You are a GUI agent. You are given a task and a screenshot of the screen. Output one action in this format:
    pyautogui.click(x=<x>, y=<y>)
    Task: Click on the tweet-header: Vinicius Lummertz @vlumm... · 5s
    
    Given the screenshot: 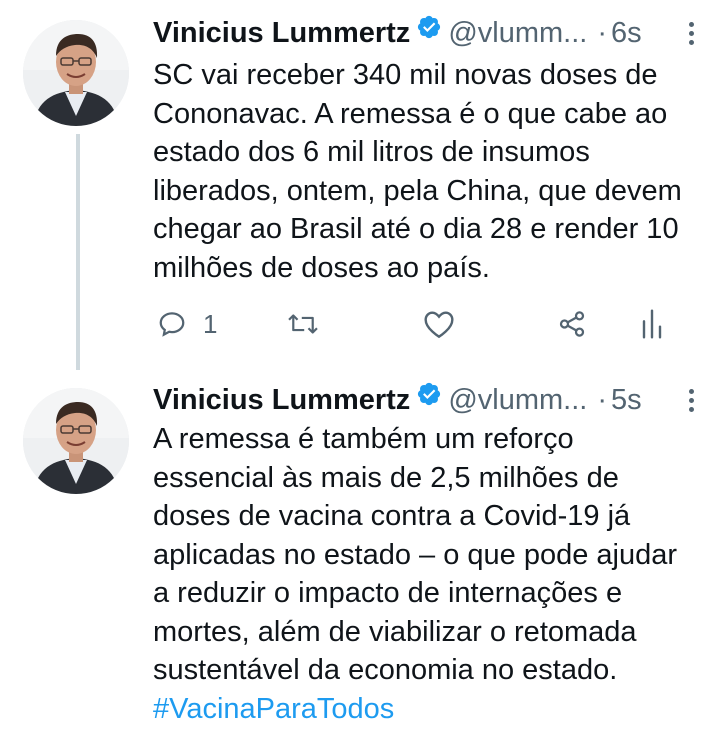 What is the action you would take?
    pyautogui.click(x=423, y=400)
    